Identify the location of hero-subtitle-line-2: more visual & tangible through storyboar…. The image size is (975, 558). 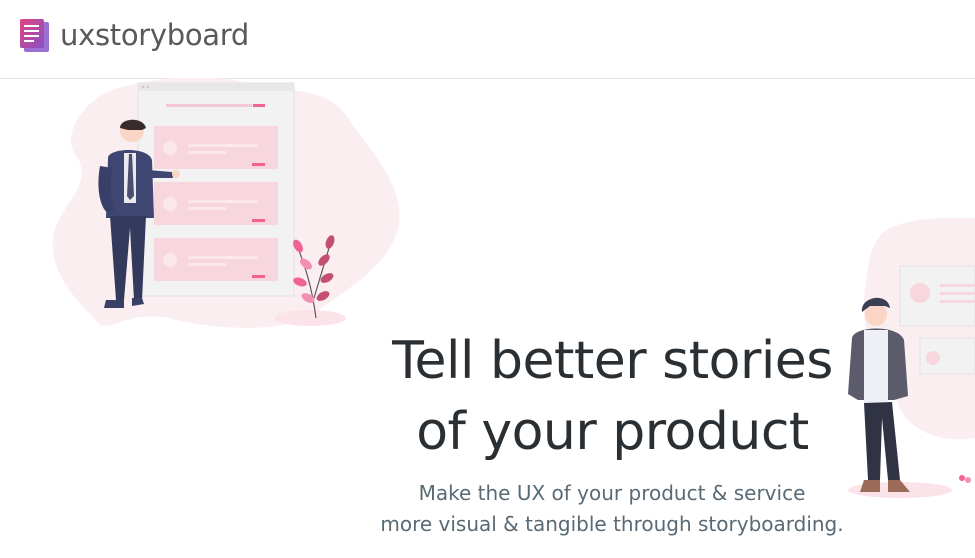
(612, 524).